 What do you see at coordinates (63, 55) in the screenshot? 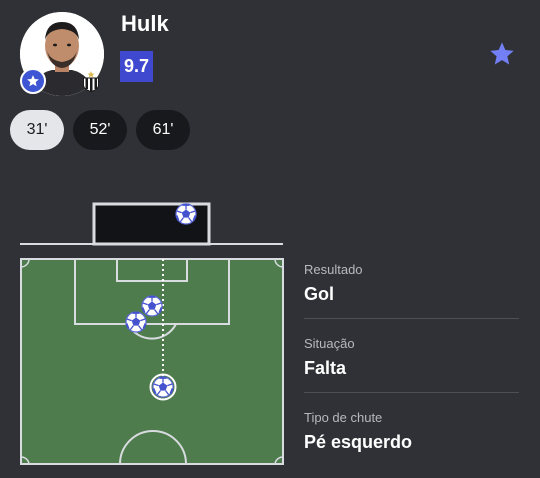
I see `player-avatar` at bounding box center [63, 55].